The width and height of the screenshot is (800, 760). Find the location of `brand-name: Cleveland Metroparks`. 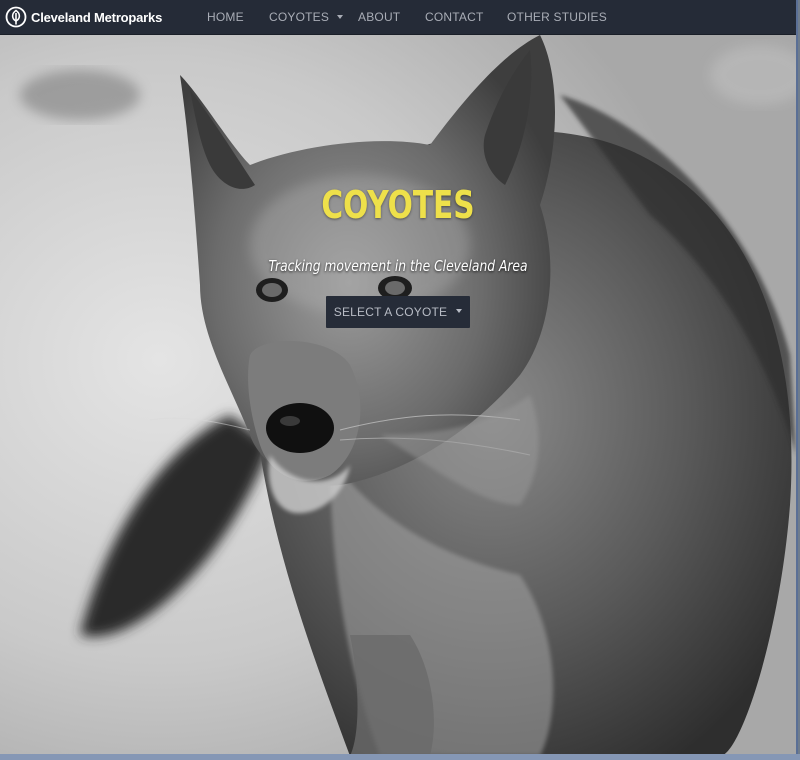

brand-name: Cleveland Metroparks is located at coordinates (97, 17).